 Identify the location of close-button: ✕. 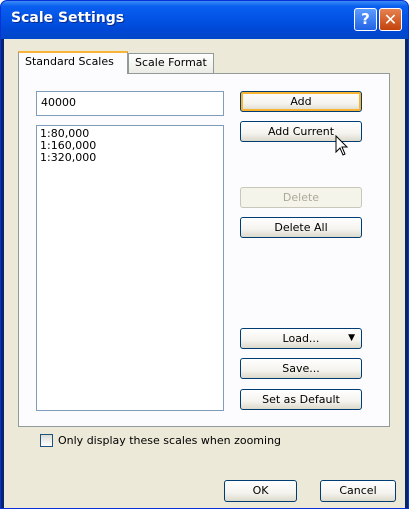
(390, 19).